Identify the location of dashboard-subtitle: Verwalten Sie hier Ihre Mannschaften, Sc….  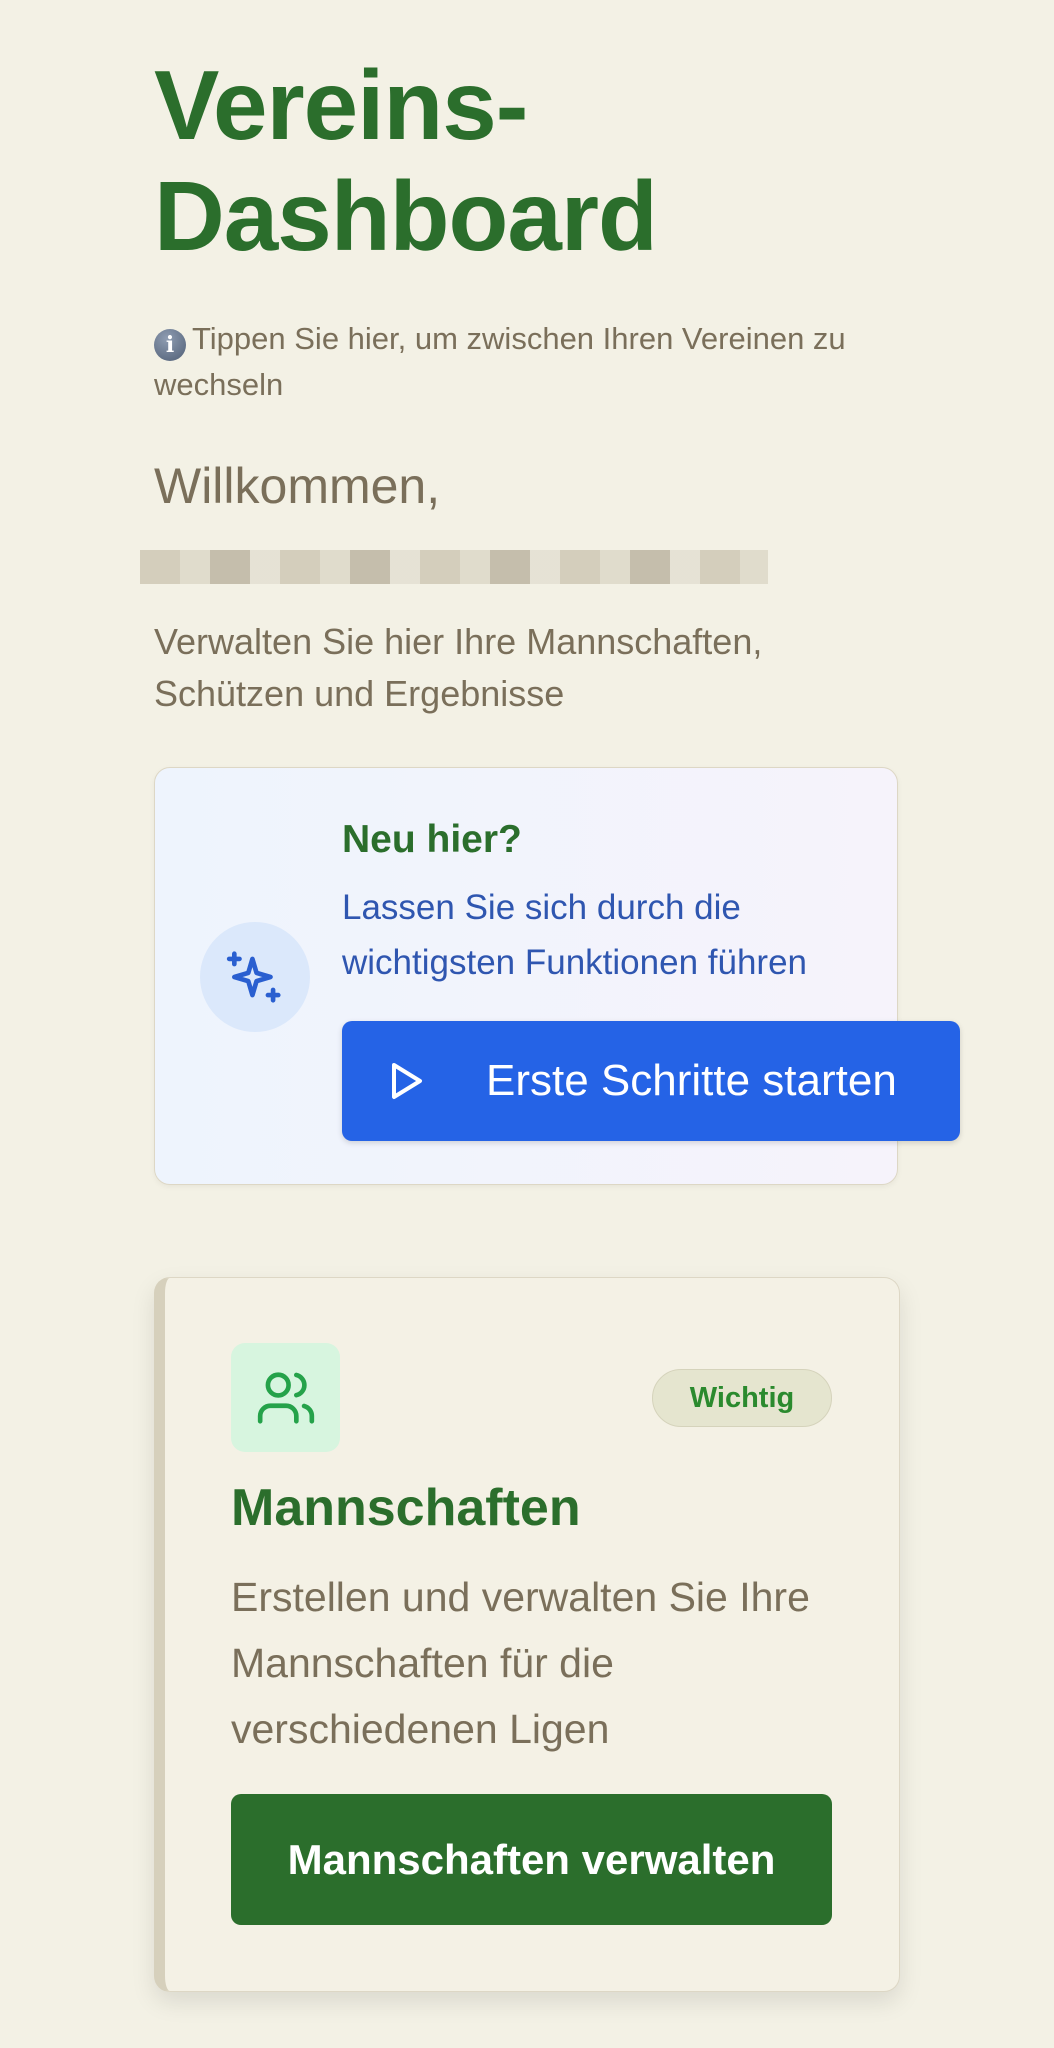
(458, 667).